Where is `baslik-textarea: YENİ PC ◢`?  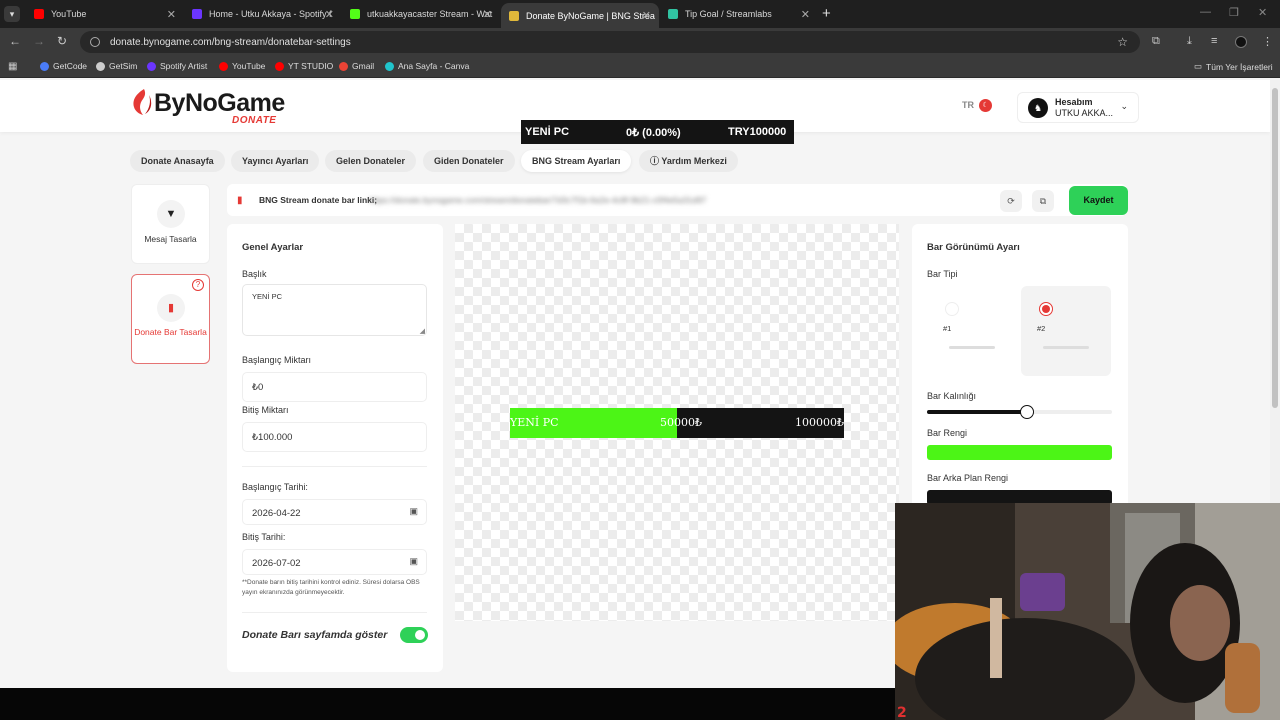 baslik-textarea: YENİ PC ◢ is located at coordinates (334, 310).